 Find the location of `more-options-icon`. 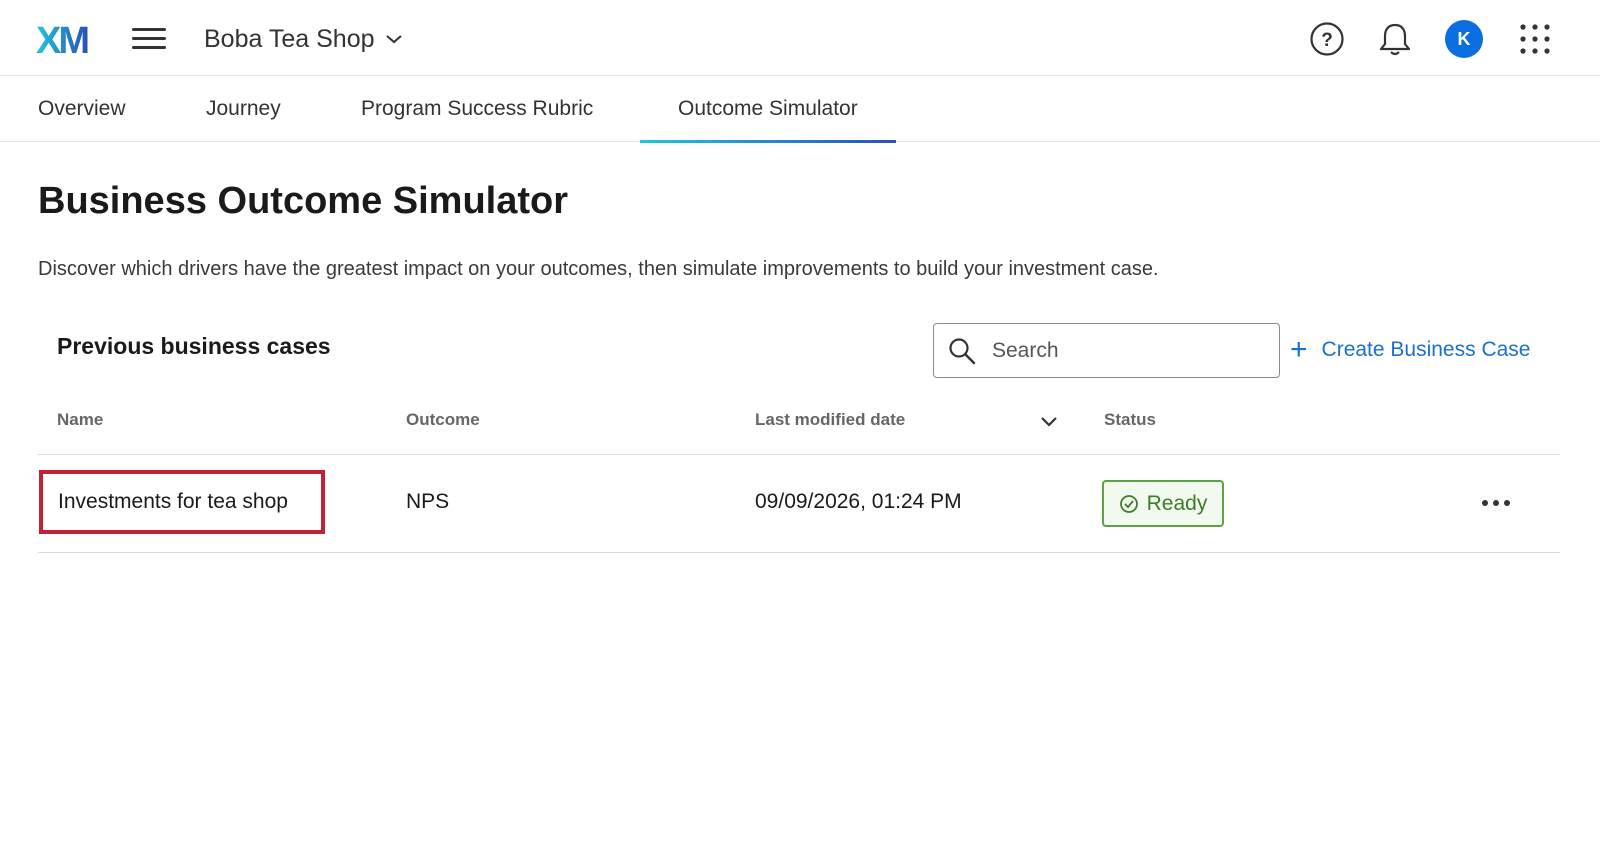

more-options-icon is located at coordinates (1496, 503).